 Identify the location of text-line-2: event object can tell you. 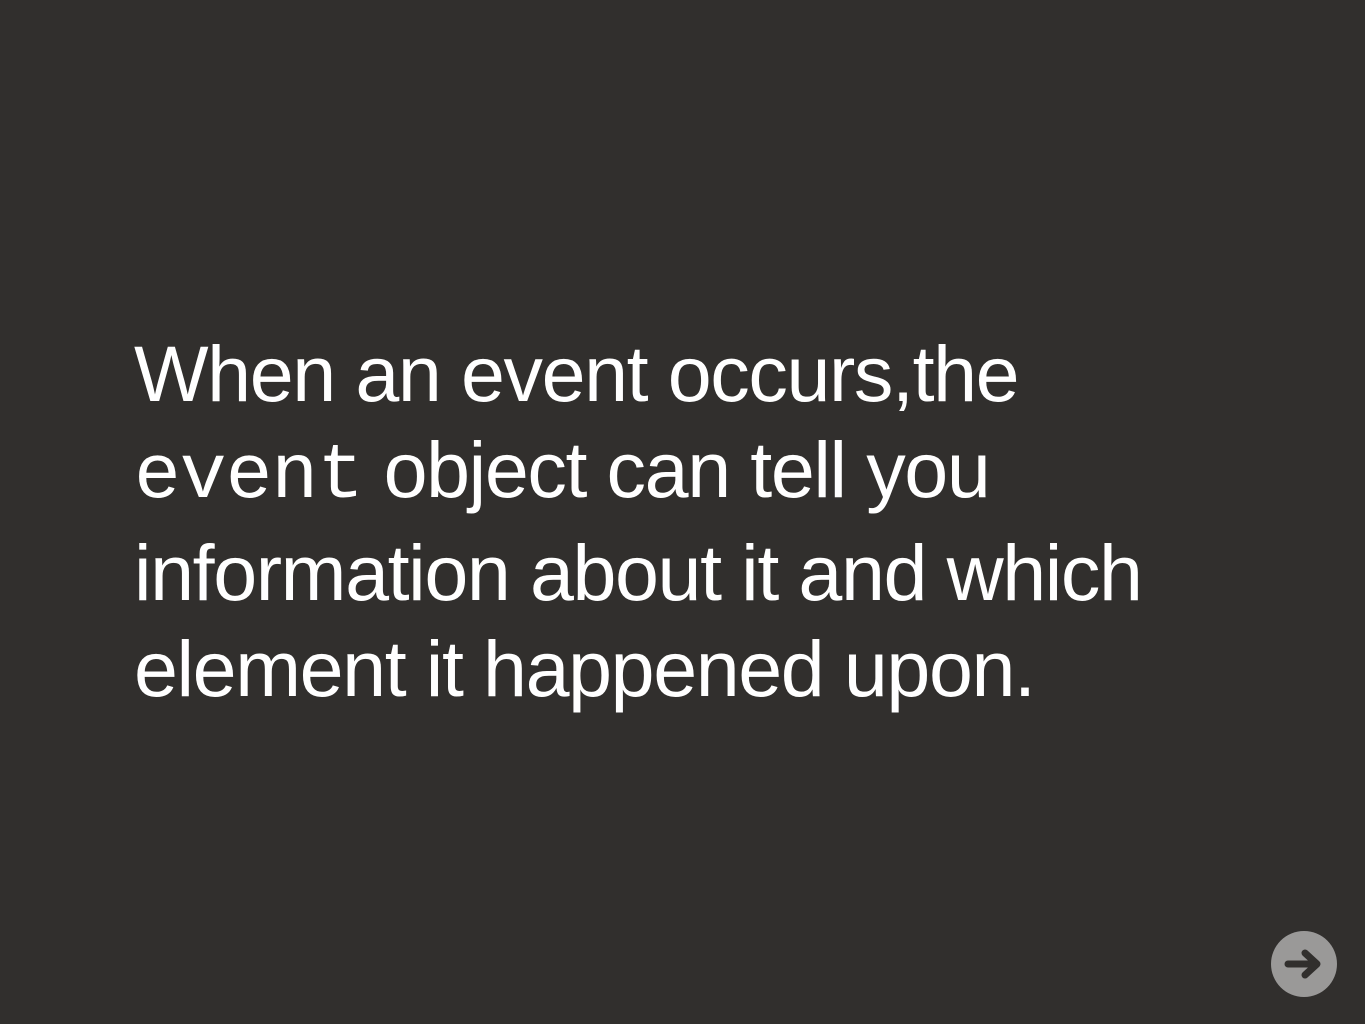
(684, 473).